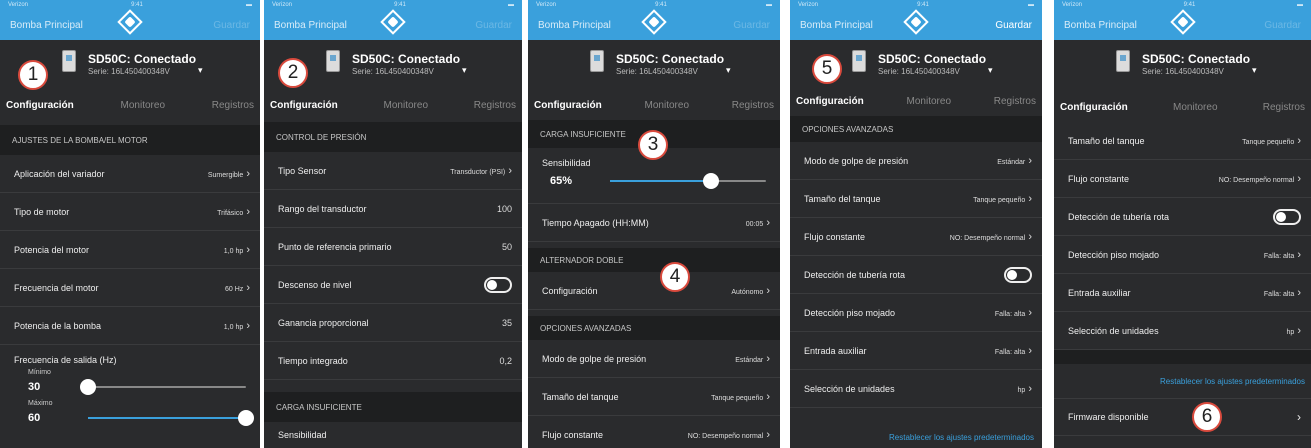 The width and height of the screenshot is (1311, 448). Describe the element at coordinates (498, 284) in the screenshot. I see `drawdown-toggle` at that location.